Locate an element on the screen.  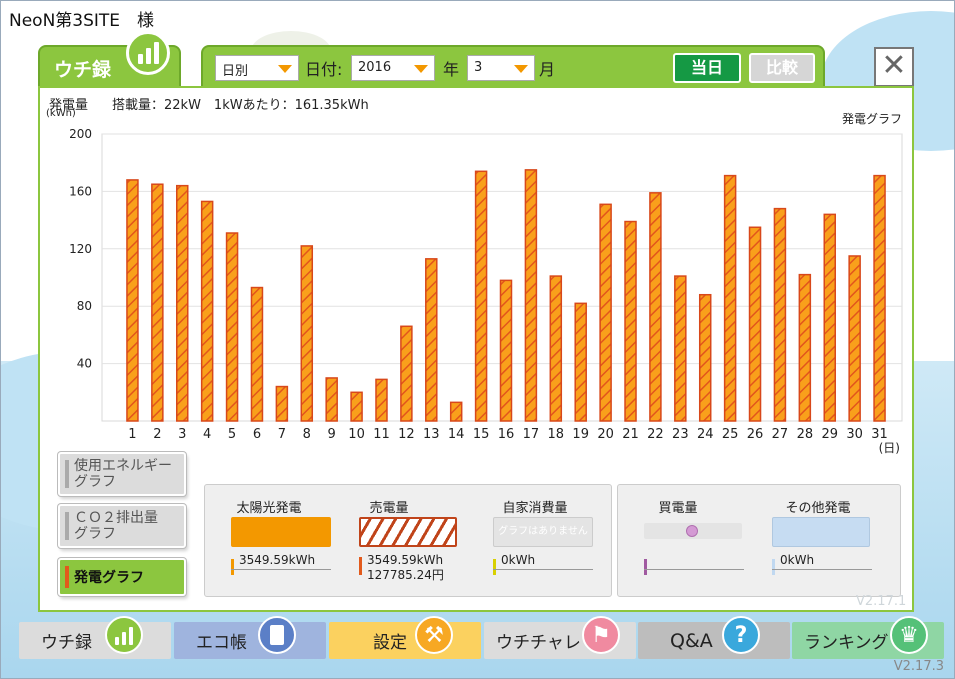
legend-sold-title: 売電量 is located at coordinates (389, 508).